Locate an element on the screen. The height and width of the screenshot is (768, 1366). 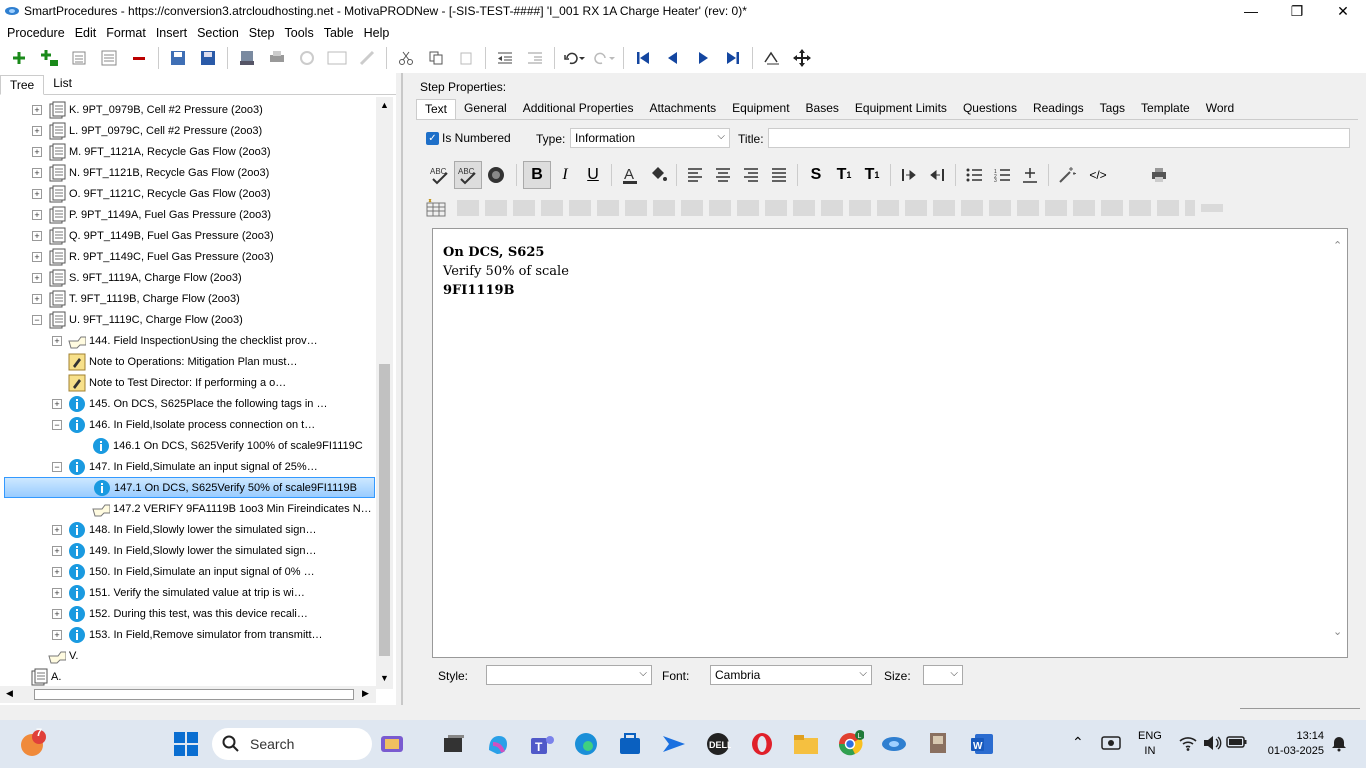
tree-node: + Q. 9PT_1149B, Fuel Gas Pressure (2oo3) is located at coordinates (153, 235).